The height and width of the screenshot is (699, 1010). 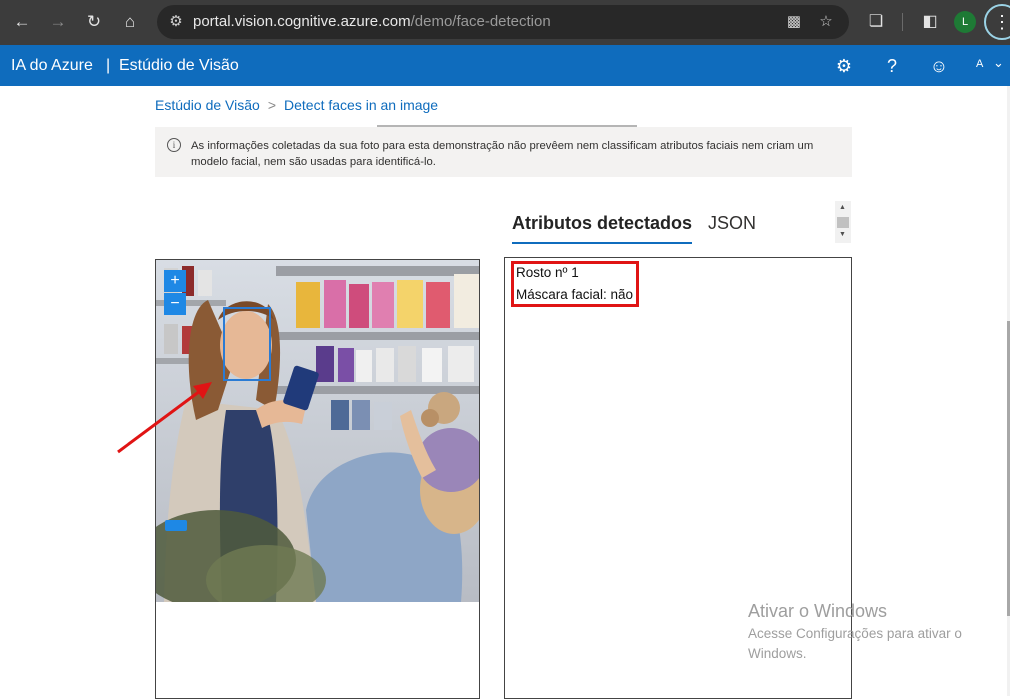 I want to click on watermark-line1: Acesse Configurações para ativar o, so click(x=855, y=633).